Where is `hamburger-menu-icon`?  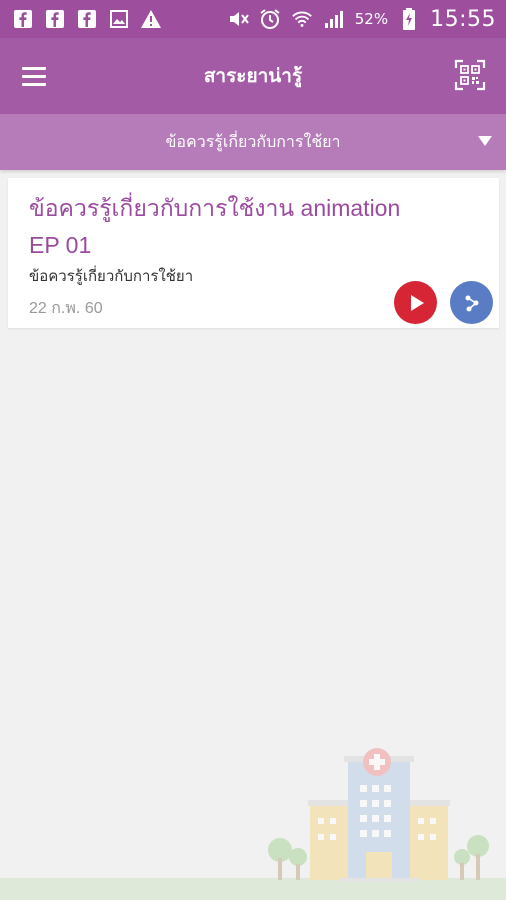 hamburger-menu-icon is located at coordinates (36, 76).